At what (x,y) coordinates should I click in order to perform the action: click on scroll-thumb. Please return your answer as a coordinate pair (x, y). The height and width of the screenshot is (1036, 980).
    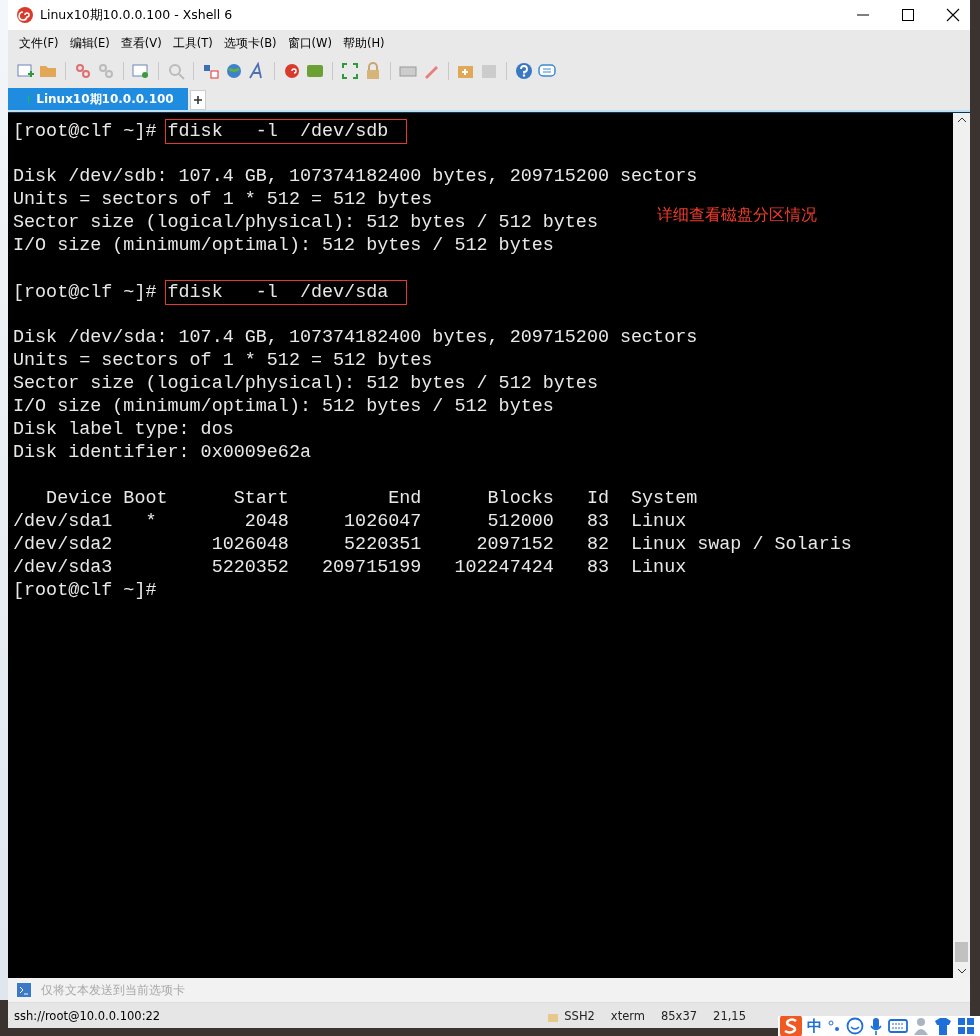
    Looking at the image, I should click on (961, 952).